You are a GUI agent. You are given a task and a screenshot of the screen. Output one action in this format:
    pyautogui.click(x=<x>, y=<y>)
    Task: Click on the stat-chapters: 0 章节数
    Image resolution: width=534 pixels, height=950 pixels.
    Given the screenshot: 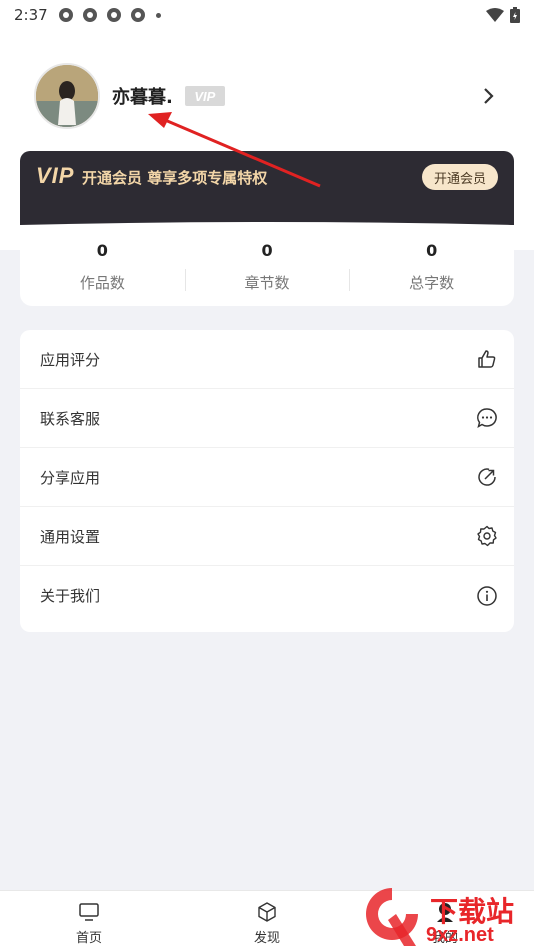 What is the action you would take?
    pyautogui.click(x=267, y=267)
    